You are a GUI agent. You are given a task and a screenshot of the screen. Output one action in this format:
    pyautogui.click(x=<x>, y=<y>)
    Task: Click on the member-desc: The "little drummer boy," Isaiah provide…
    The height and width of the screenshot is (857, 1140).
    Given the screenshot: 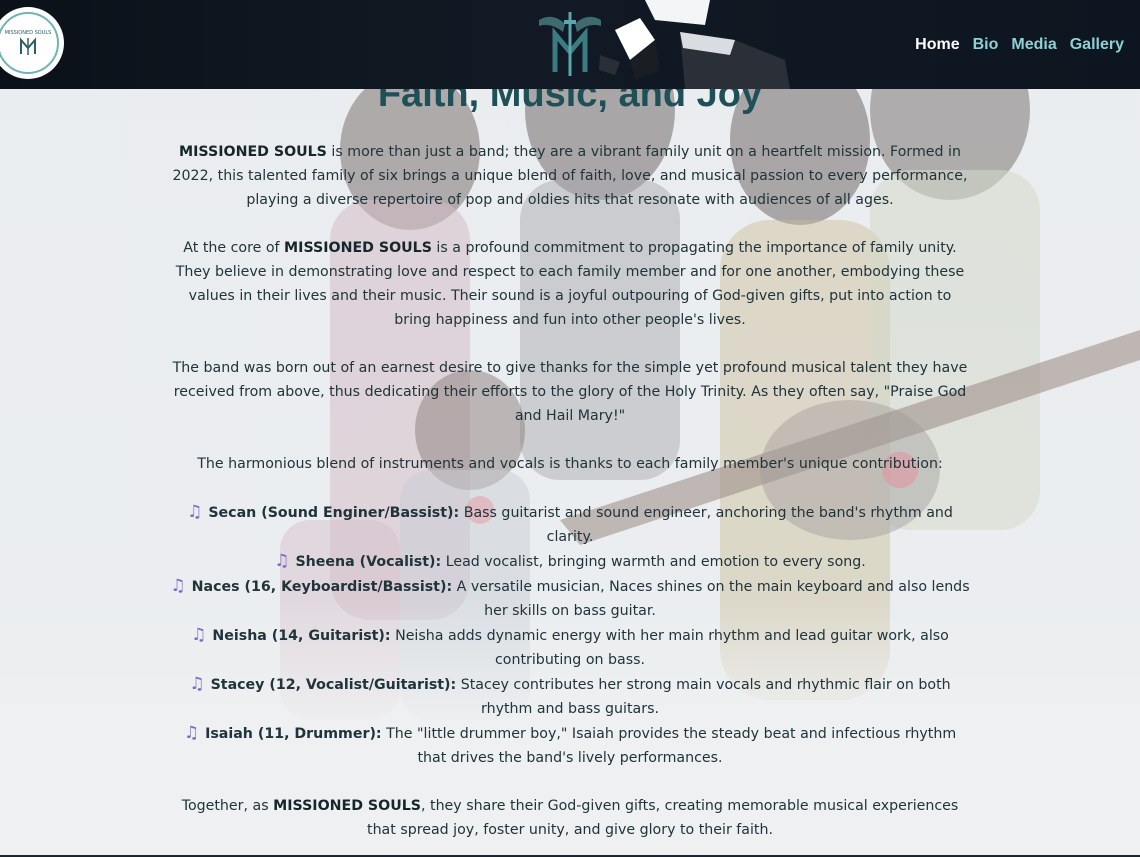 What is the action you would take?
    pyautogui.click(x=669, y=746)
    